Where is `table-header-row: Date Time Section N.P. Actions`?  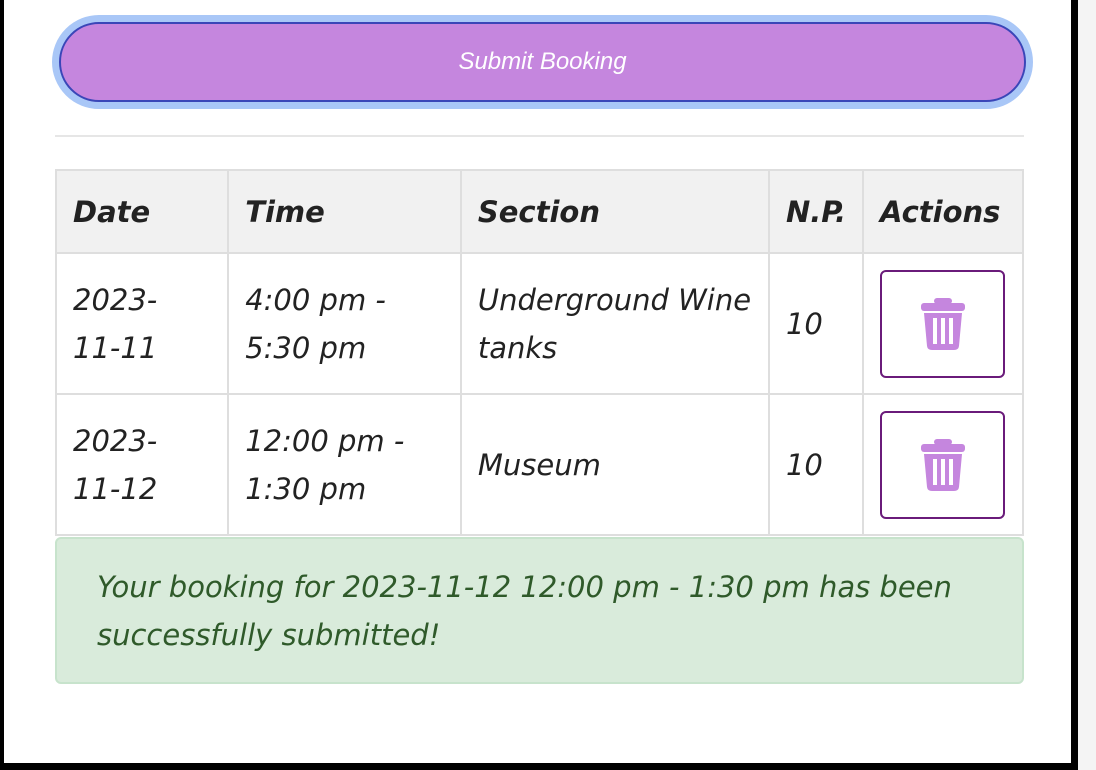
table-header-row: Date Time Section N.P. Actions is located at coordinates (539, 211).